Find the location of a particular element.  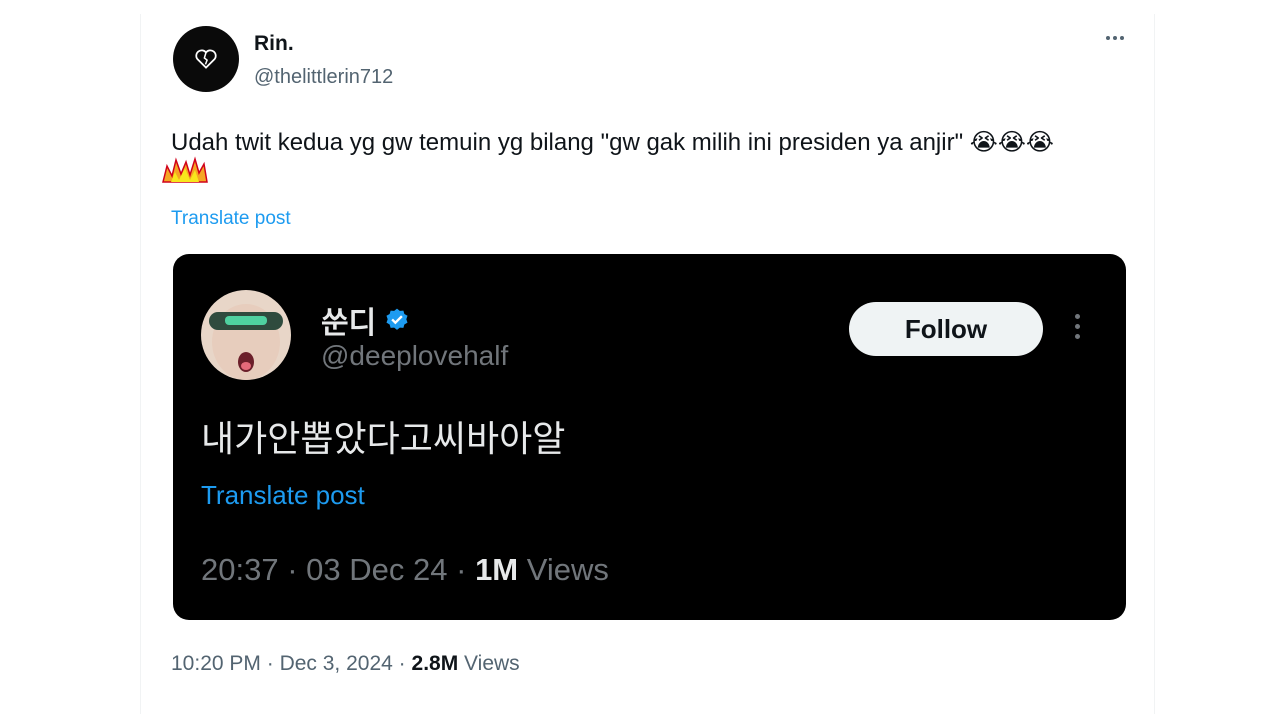

quoted-display-name: 쑨디 is located at coordinates (365, 320).